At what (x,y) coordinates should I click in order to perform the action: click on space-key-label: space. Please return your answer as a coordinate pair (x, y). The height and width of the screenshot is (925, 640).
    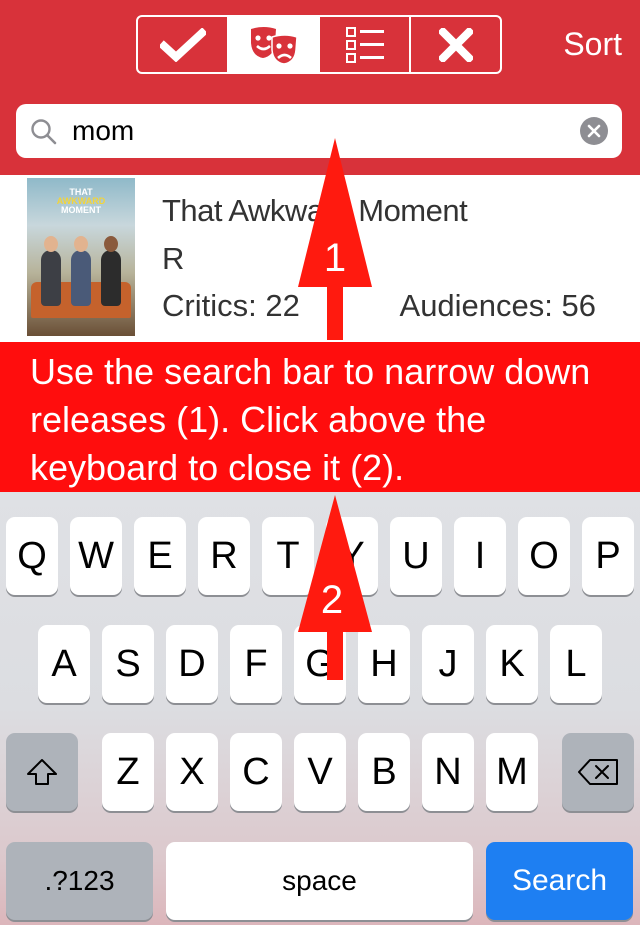
    Looking at the image, I should click on (319, 880).